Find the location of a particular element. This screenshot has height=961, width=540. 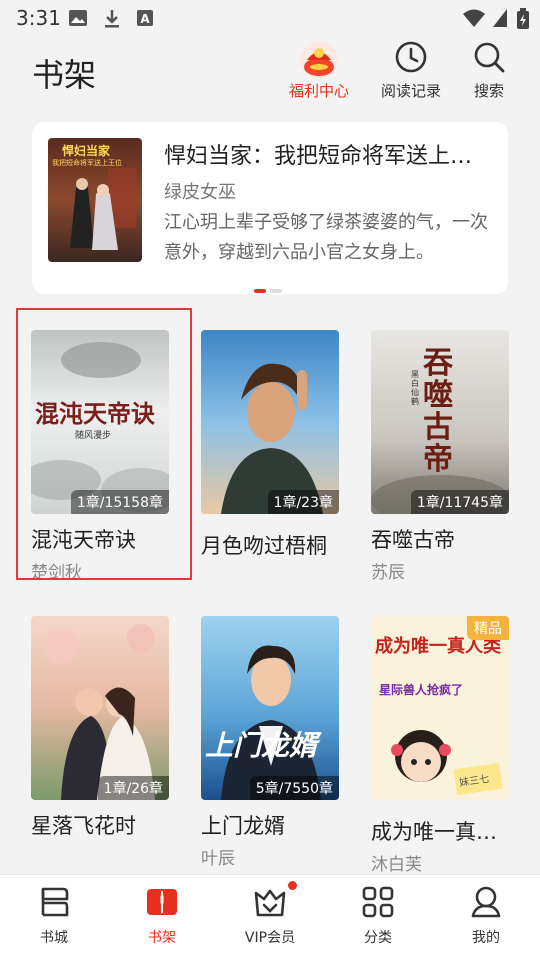

book-cover: 上门龙婿 5章/7550章 is located at coordinates (270, 708).